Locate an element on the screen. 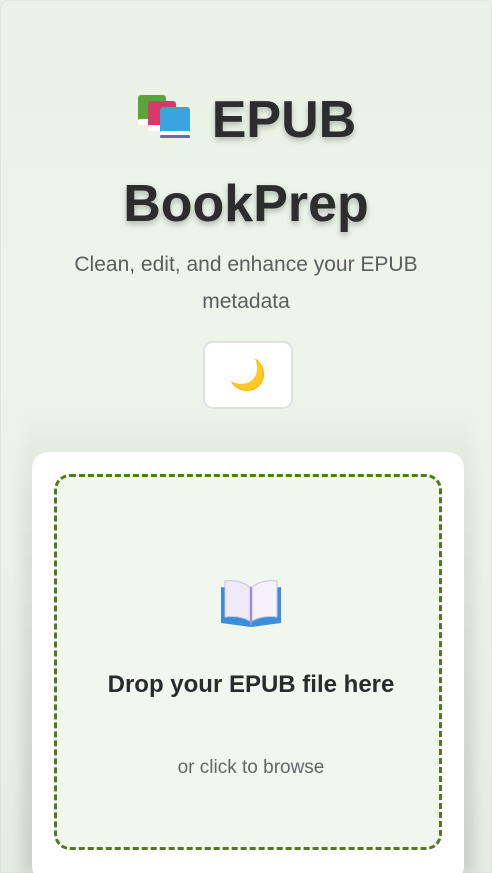 The image size is (492, 873). crescent-moon-icon: 🌙 is located at coordinates (248, 375).